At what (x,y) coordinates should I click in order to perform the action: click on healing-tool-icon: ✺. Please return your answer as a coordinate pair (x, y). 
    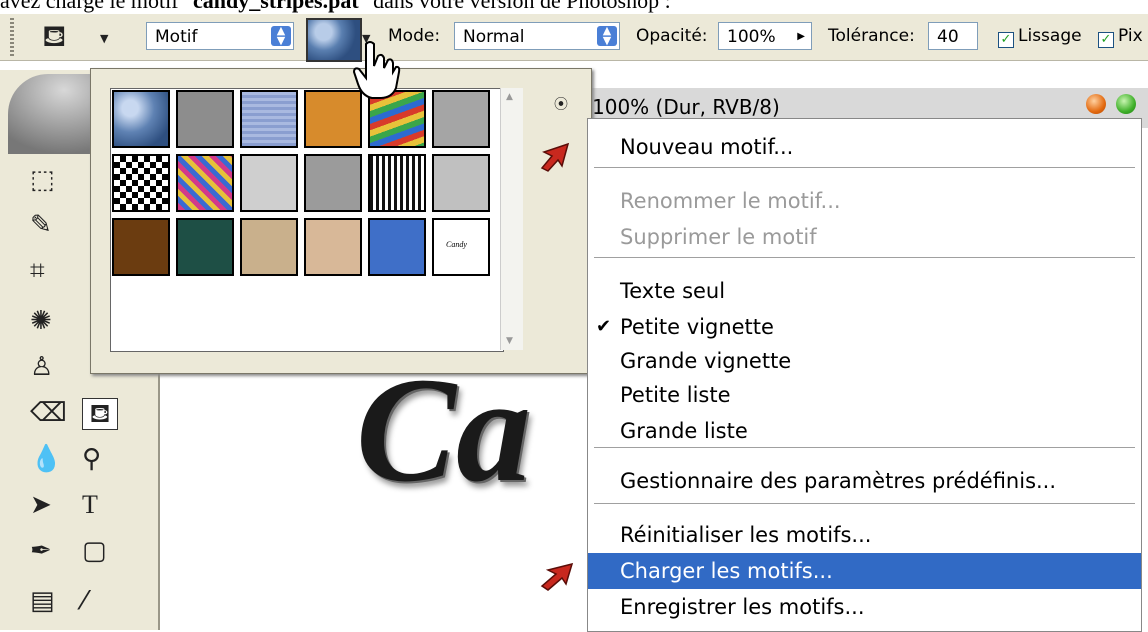
    Looking at the image, I should click on (41, 321).